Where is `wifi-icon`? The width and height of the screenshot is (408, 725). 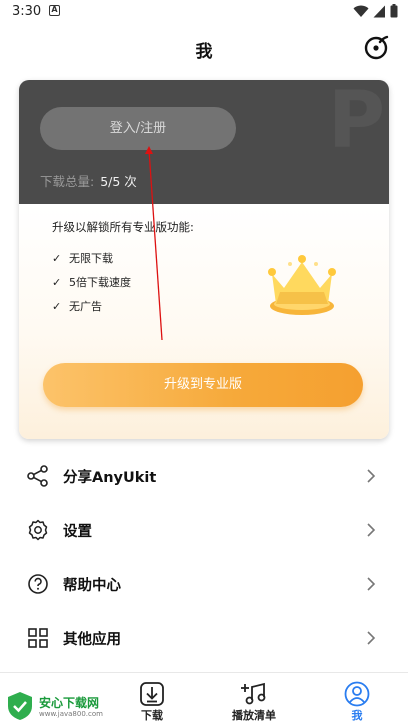 wifi-icon is located at coordinates (361, 11).